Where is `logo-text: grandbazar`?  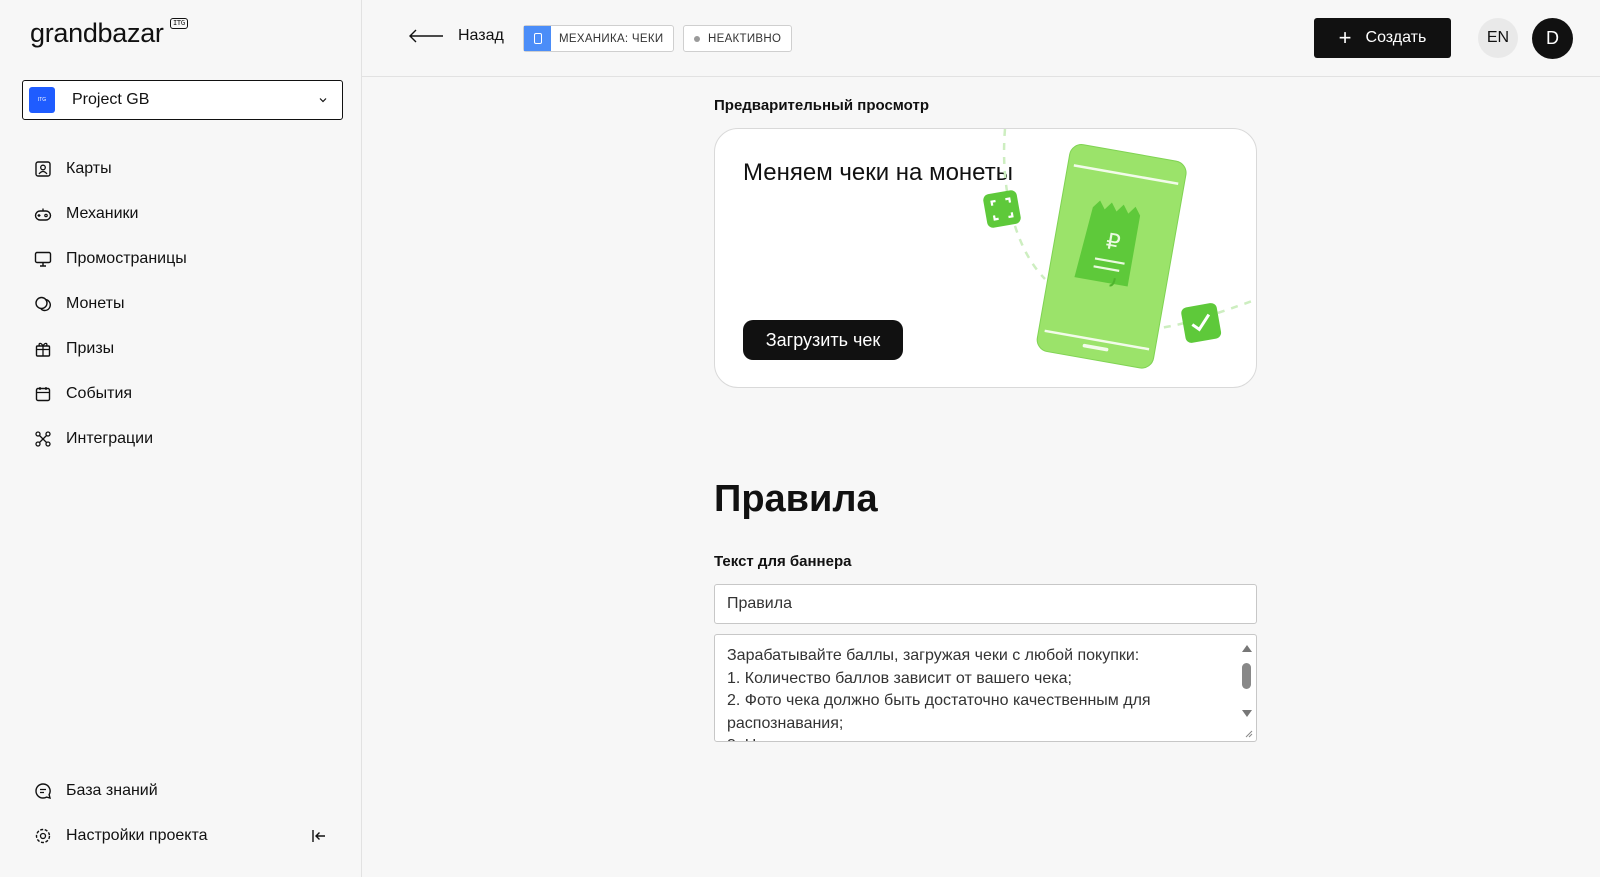 logo-text: grandbazar is located at coordinates (97, 33).